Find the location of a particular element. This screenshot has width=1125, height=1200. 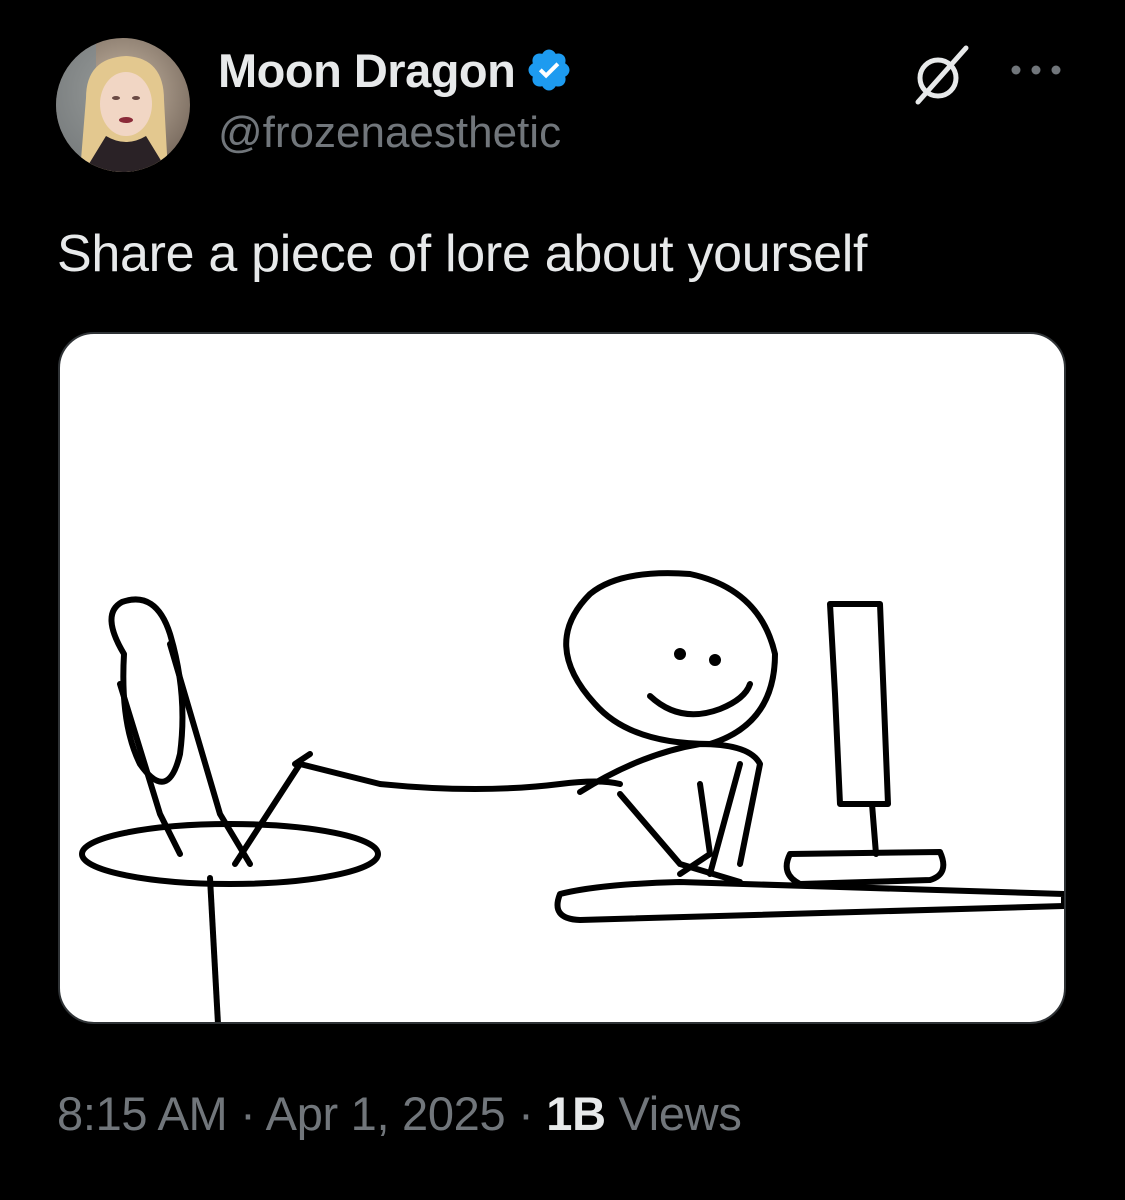

verified-badge-icon is located at coordinates (549, 70).